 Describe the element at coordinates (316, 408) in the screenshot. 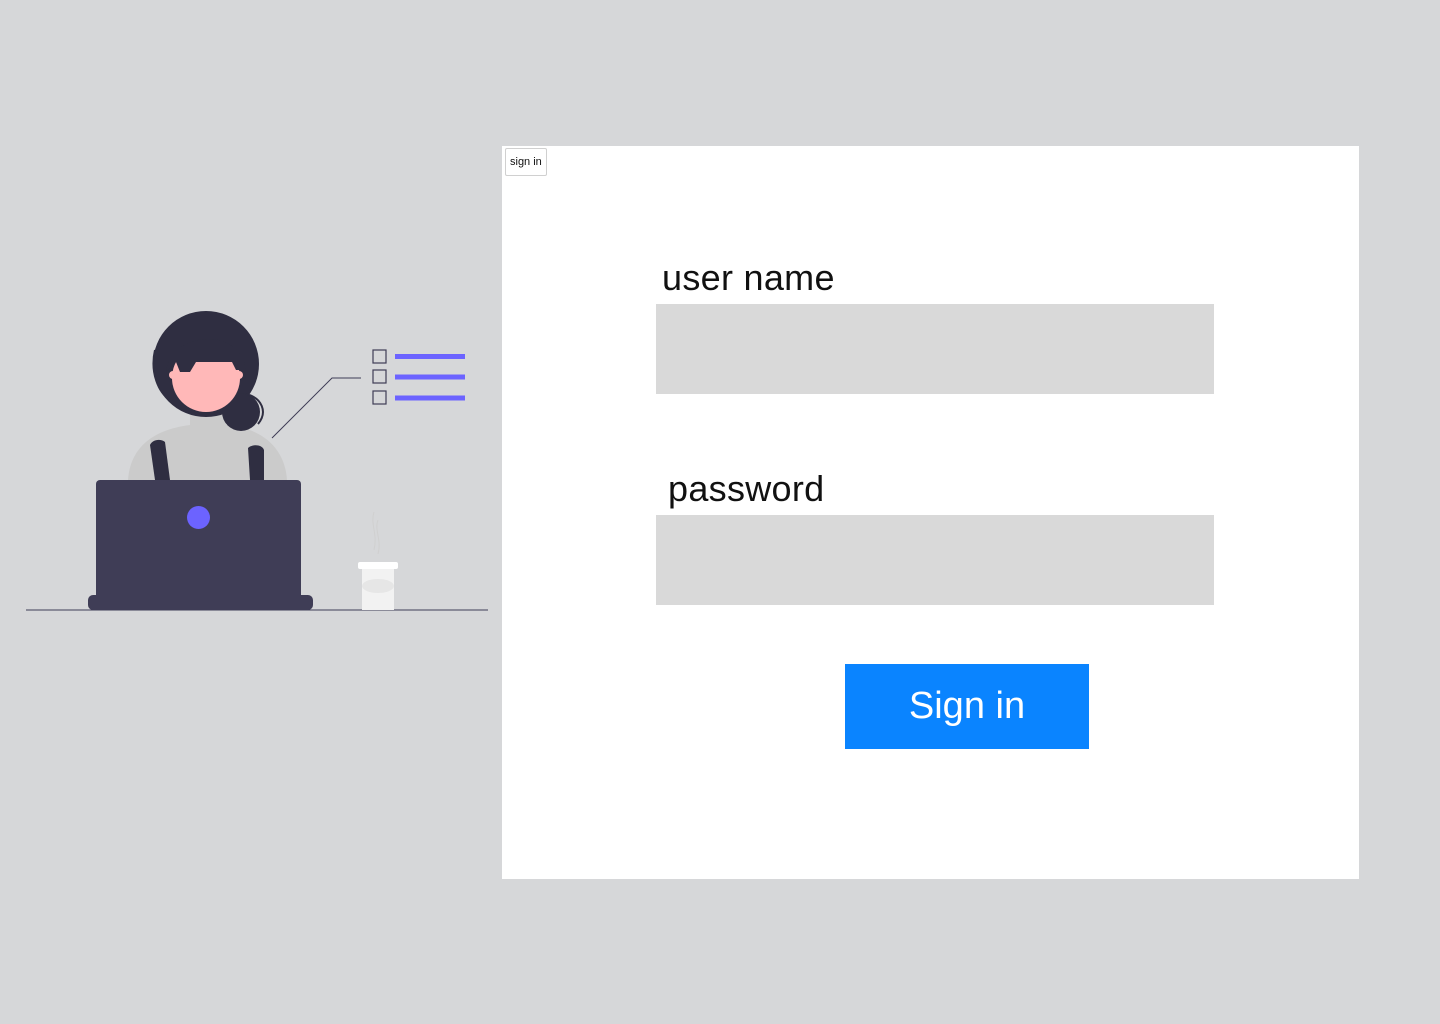

I see `pointer-line` at that location.